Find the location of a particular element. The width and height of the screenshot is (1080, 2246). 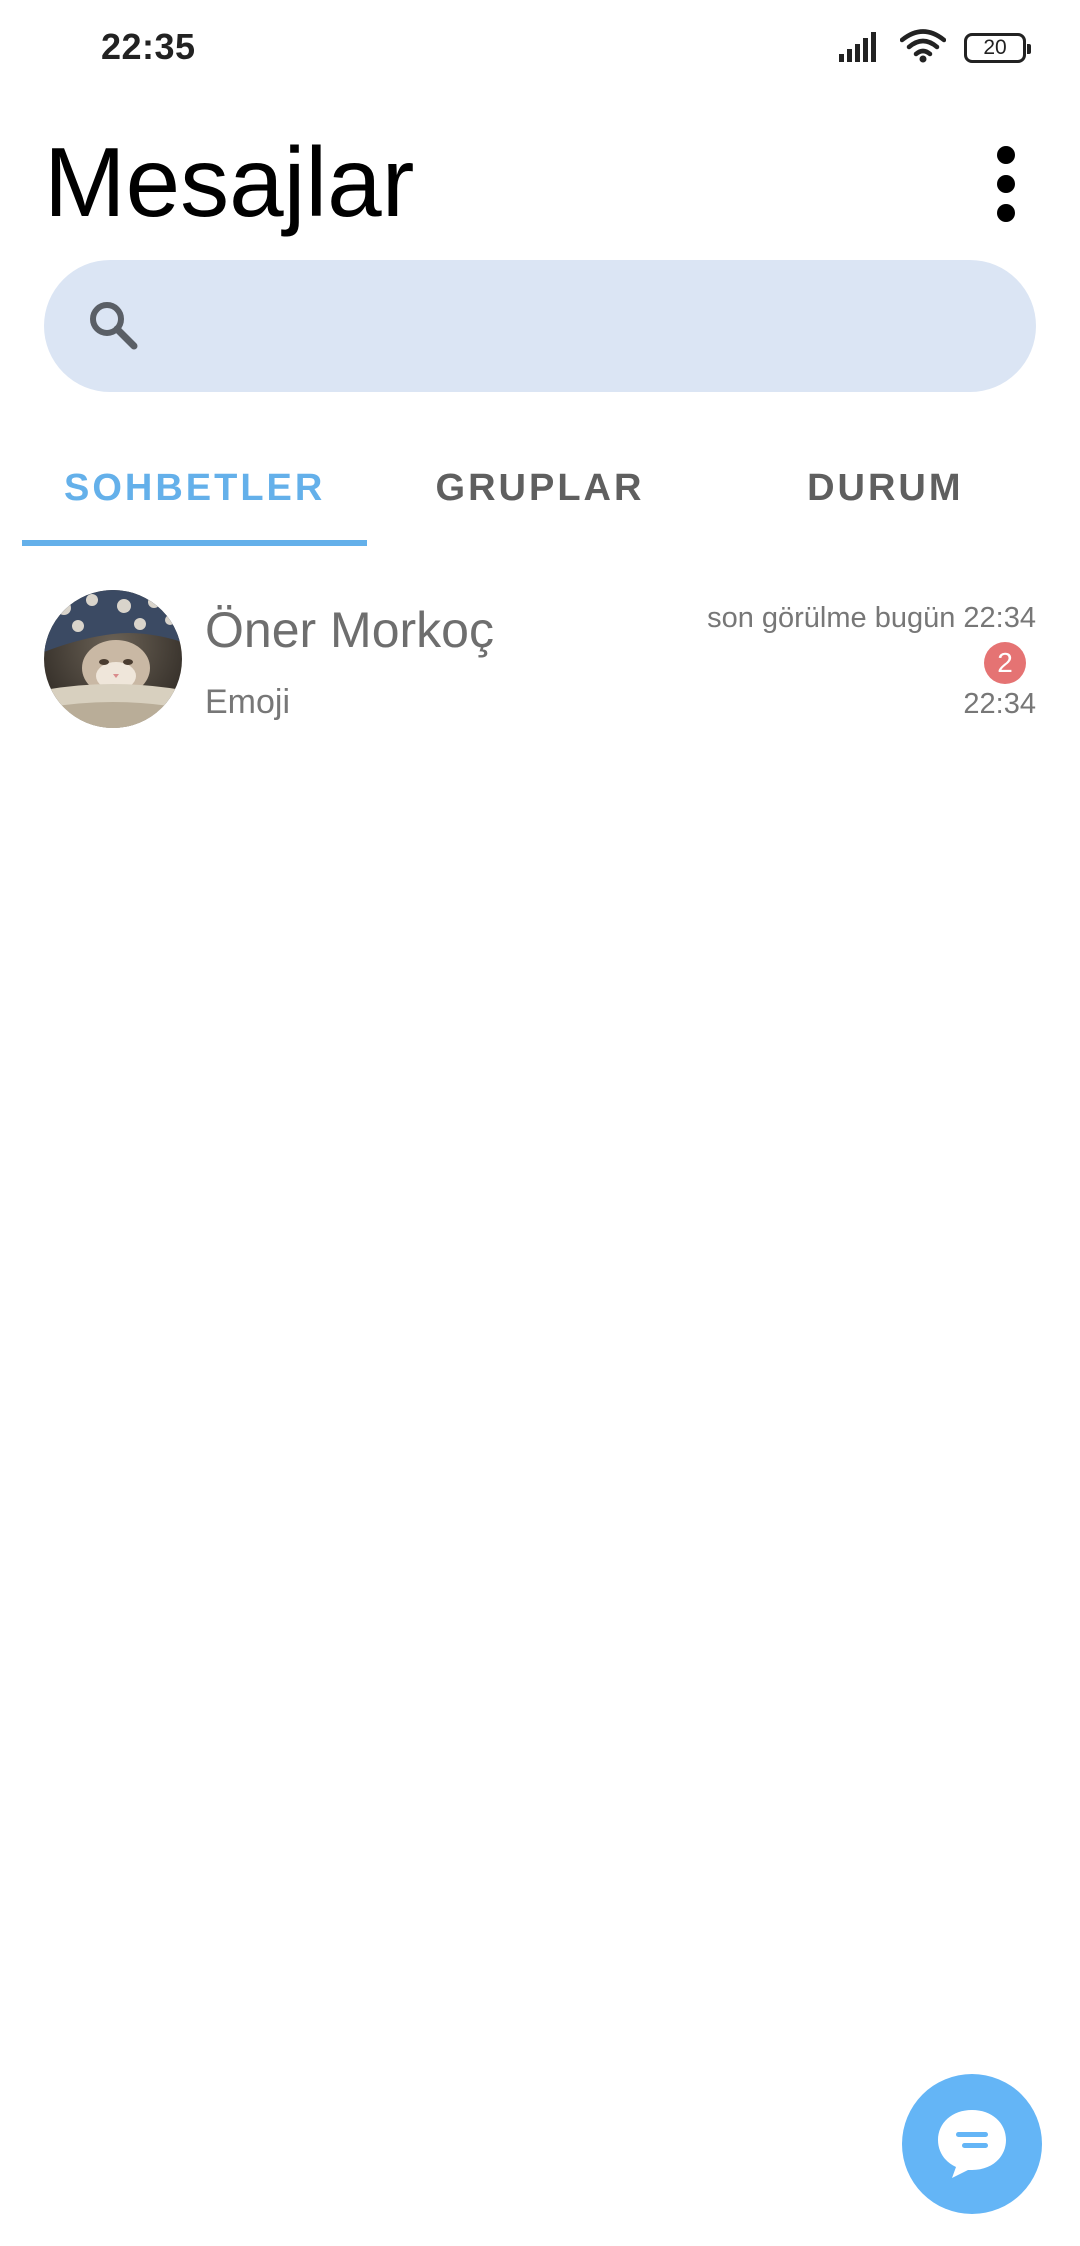

new-chat-icon is located at coordinates (972, 2144).